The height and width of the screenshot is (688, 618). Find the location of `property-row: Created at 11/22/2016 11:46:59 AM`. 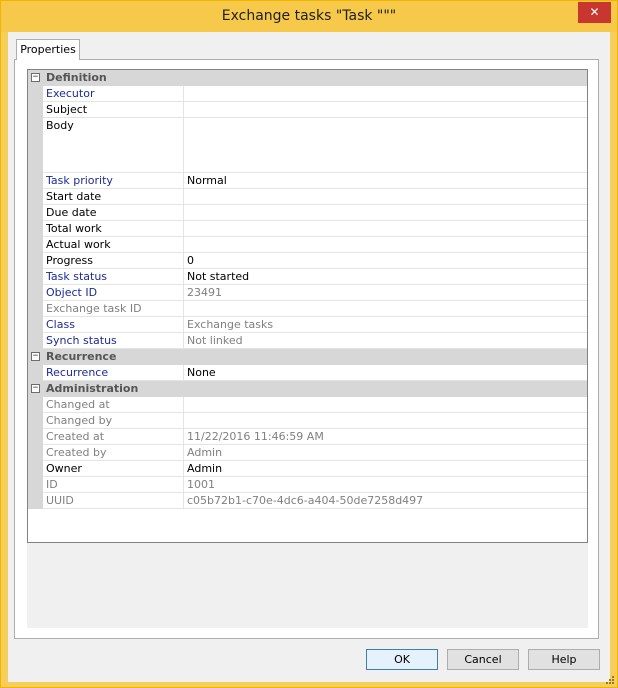

property-row: Created at 11/22/2016 11:46:59 AM is located at coordinates (307, 437).